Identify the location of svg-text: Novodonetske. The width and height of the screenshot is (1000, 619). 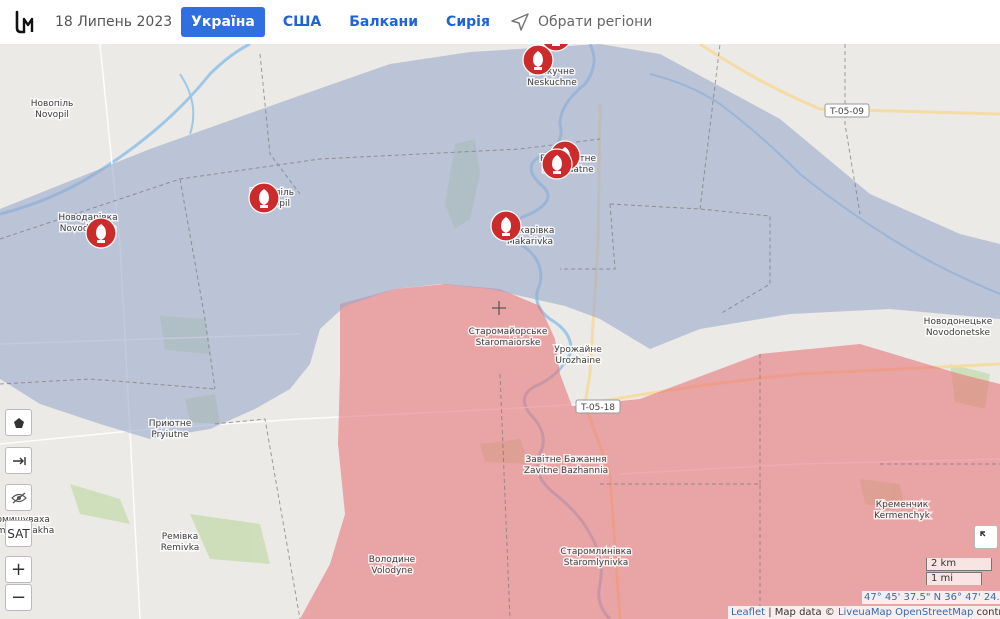
(958, 333).